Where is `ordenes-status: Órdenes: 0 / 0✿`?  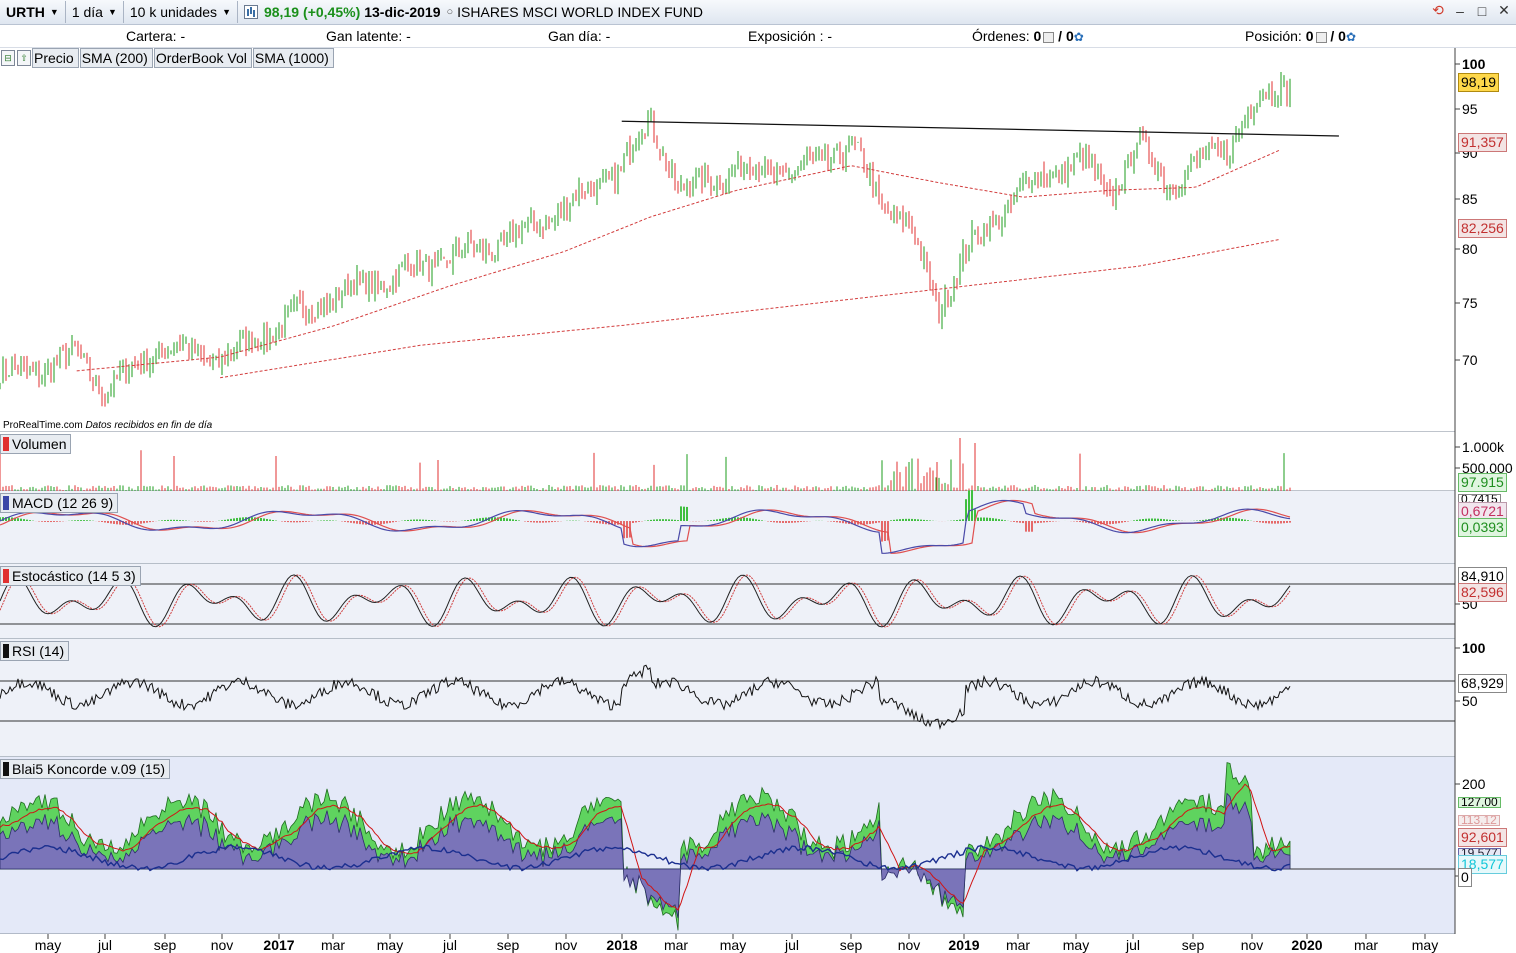 ordenes-status: Órdenes: 0 / 0✿ is located at coordinates (1028, 36).